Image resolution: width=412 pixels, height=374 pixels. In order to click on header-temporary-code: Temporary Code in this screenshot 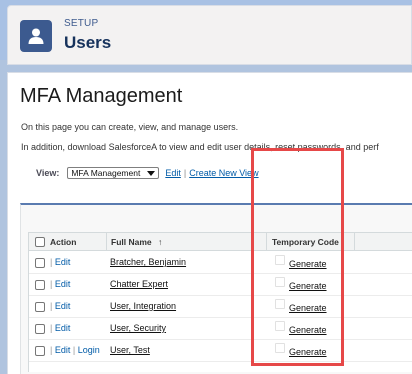, I will do `click(305, 242)`.